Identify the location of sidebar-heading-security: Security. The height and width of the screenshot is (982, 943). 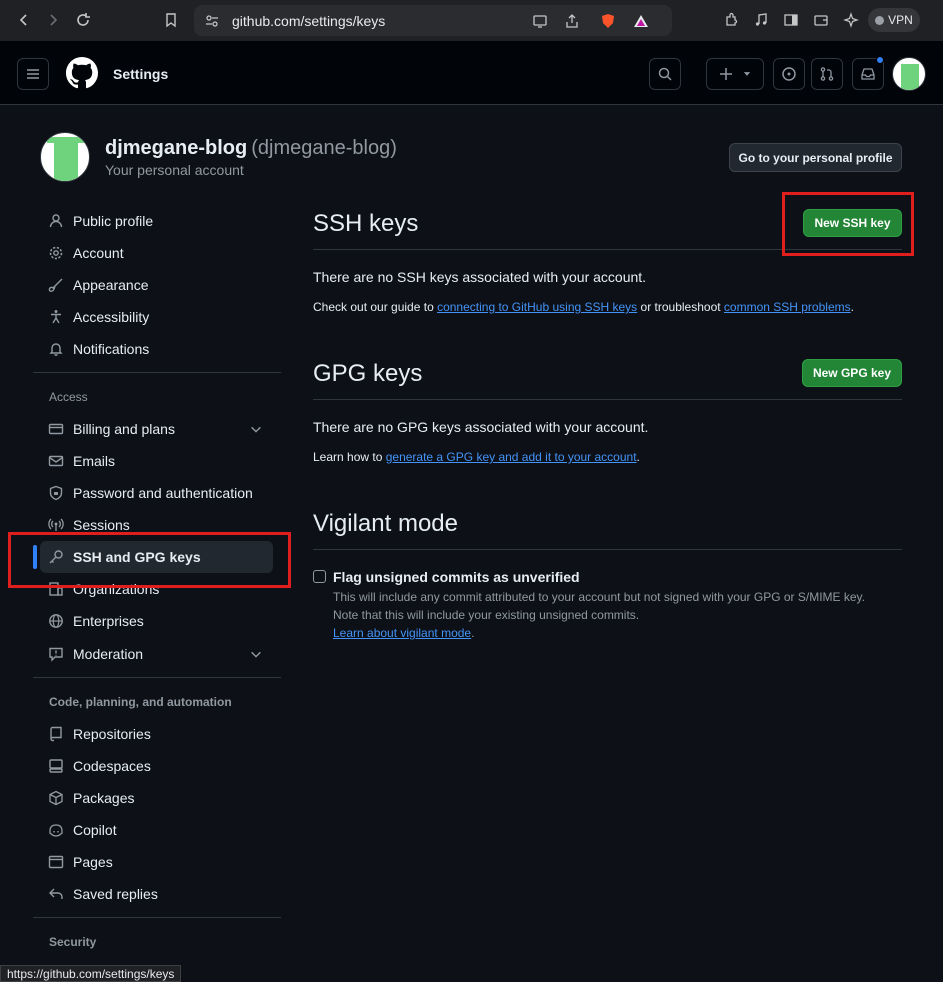
(73, 942).